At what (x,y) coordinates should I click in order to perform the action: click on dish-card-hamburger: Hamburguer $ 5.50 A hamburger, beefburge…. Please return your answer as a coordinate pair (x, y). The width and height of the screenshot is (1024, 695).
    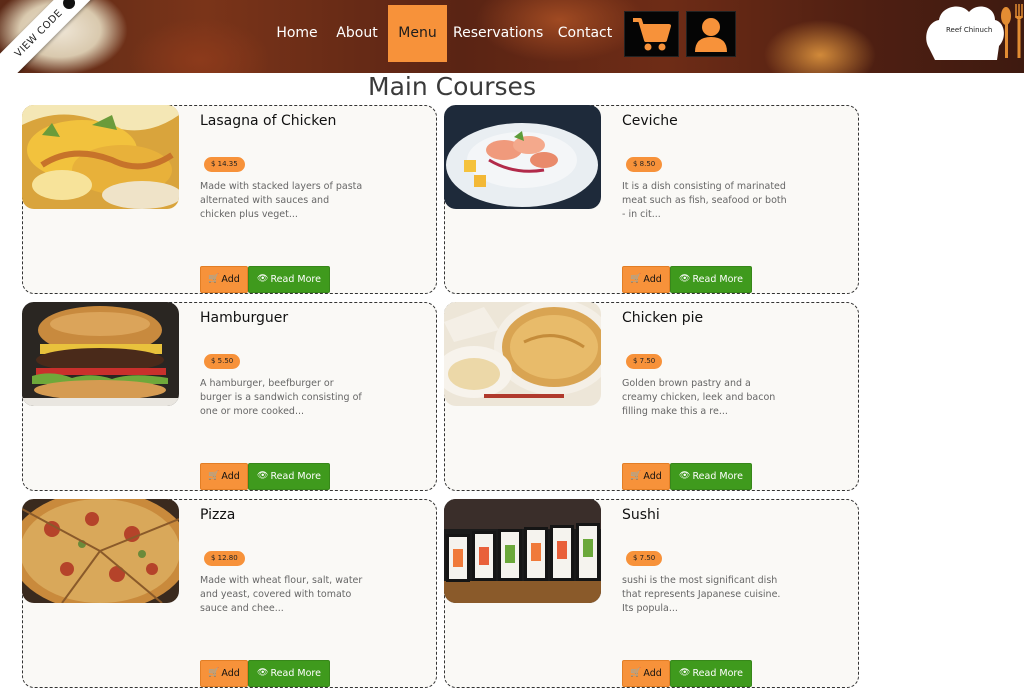
    Looking at the image, I should click on (229, 396).